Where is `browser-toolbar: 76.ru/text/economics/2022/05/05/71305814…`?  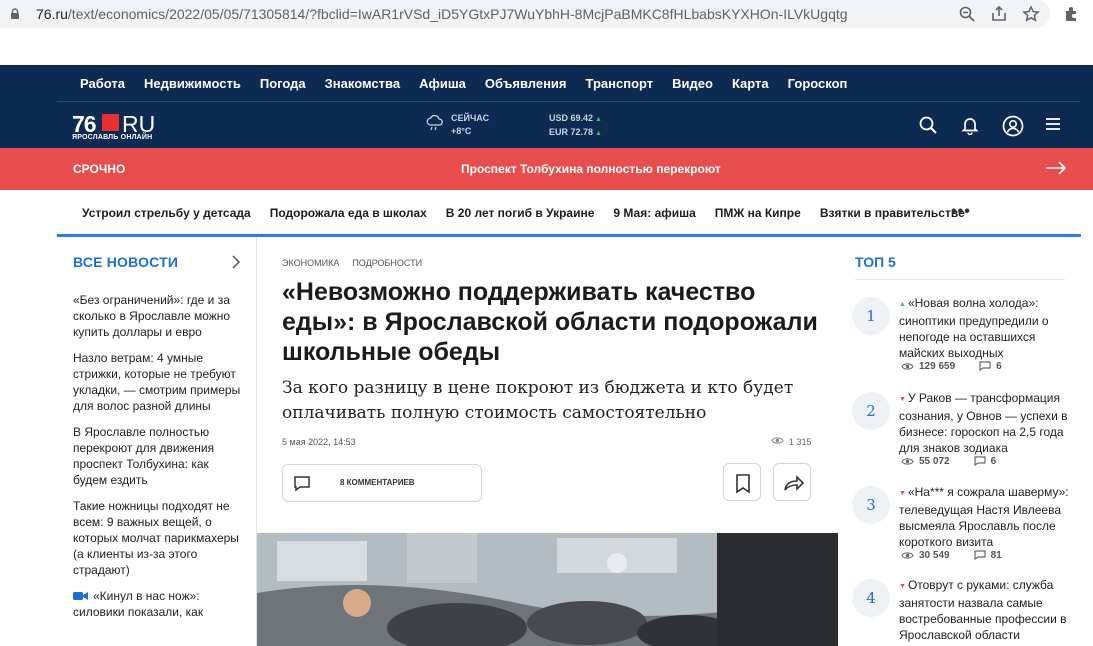 browser-toolbar: 76.ru/text/economics/2022/05/05/71305814… is located at coordinates (546, 14).